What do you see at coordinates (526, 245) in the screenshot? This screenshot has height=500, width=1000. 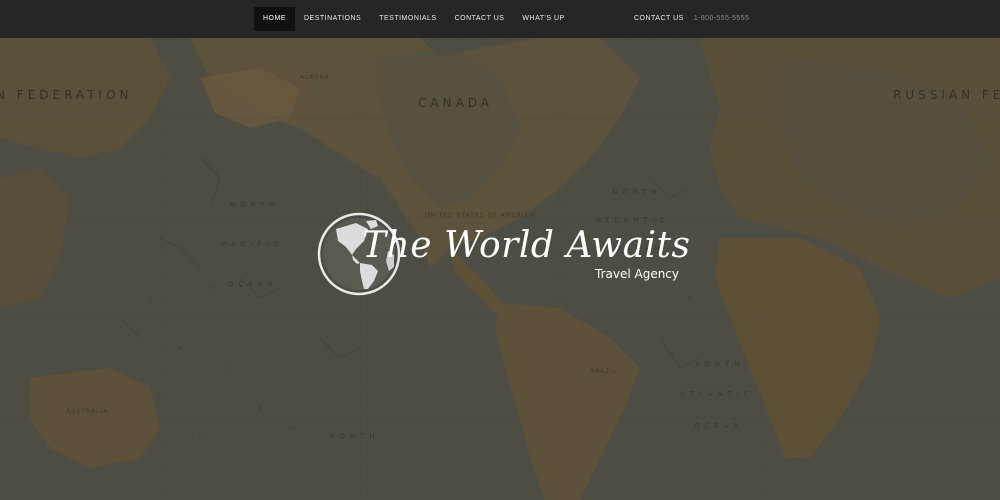 I see `logo-title: The World Awaits` at bounding box center [526, 245].